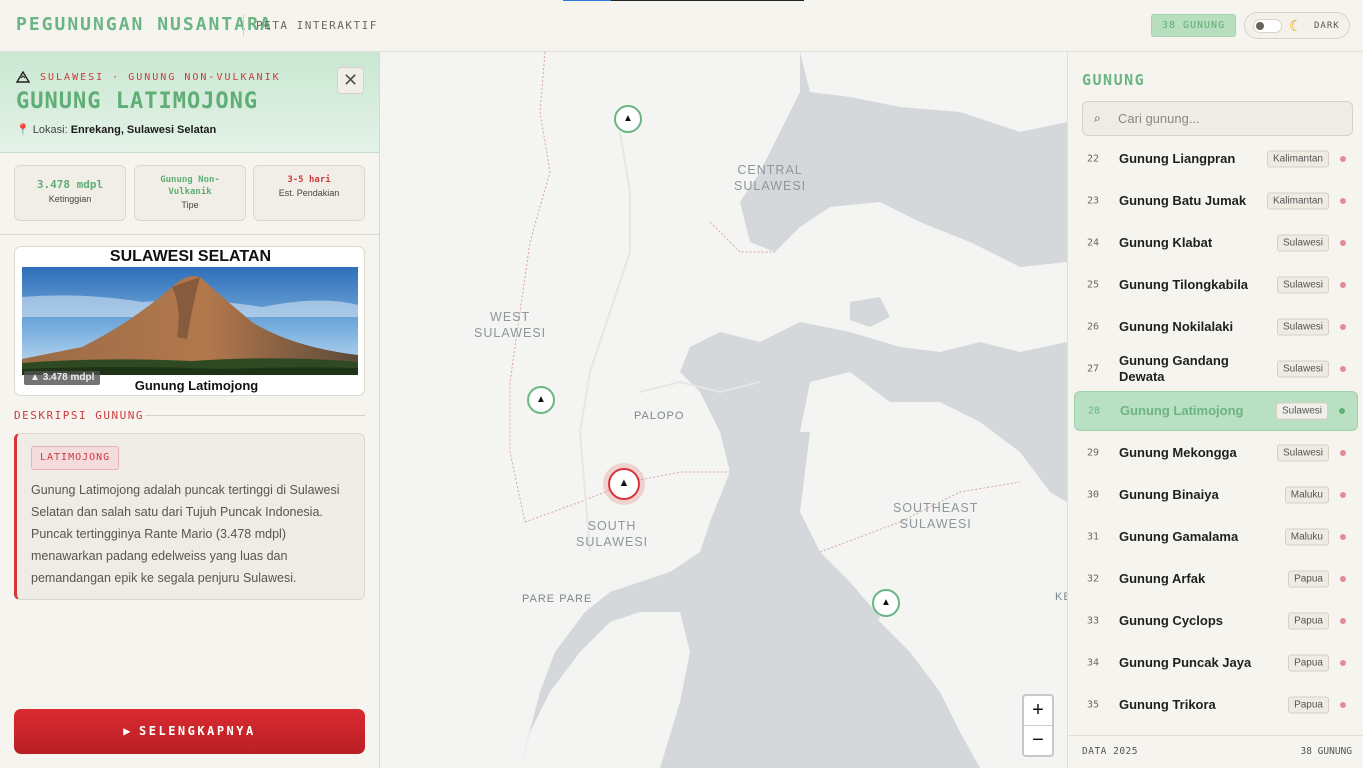 Image resolution: width=1363 pixels, height=768 pixels. I want to click on list-item: 27 Gunung Gandang Dewata Sulawesi, so click(1216, 369).